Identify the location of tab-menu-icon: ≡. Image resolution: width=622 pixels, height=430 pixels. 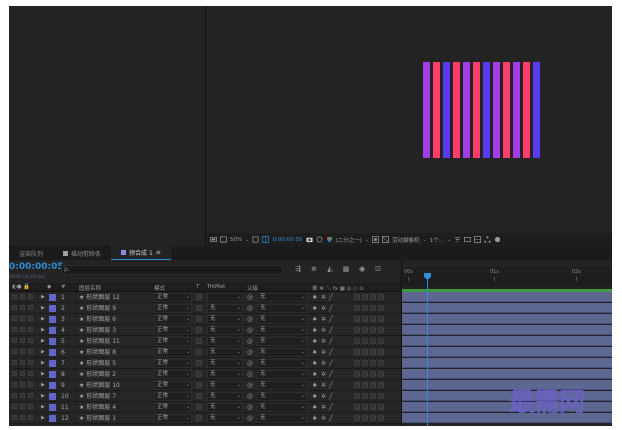
(158, 252).